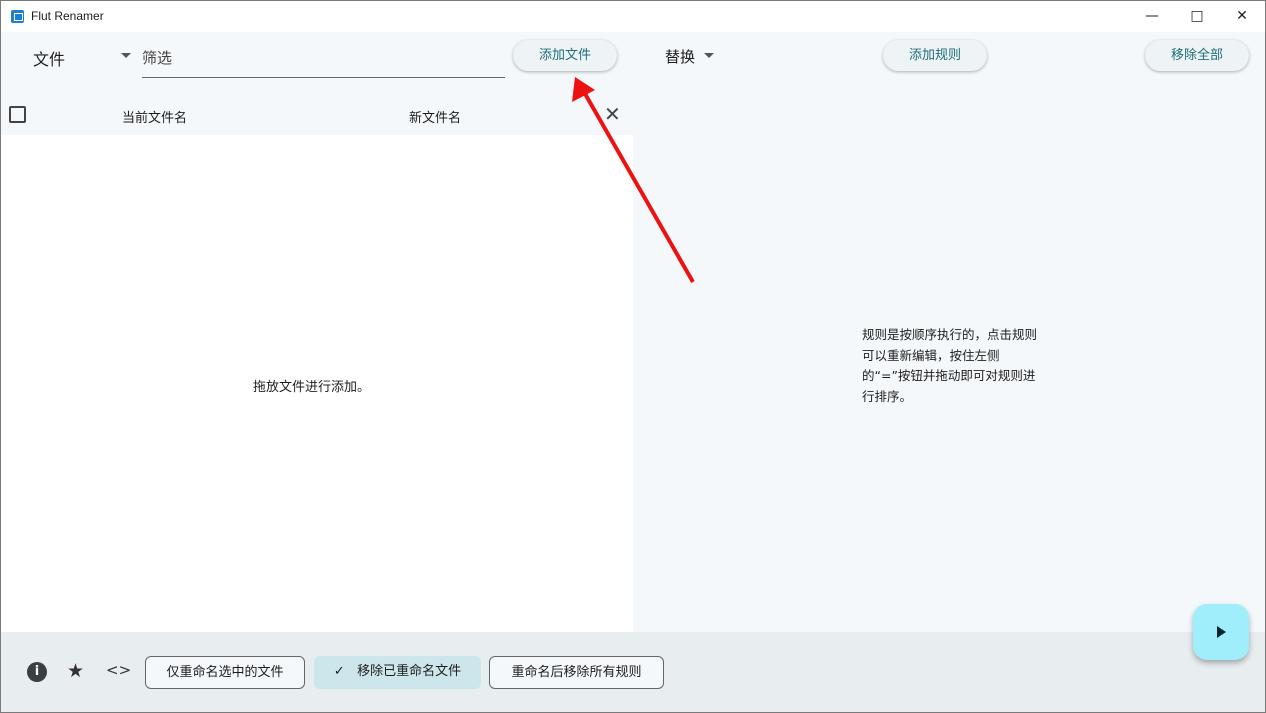  Describe the element at coordinates (583, 89) in the screenshot. I see `annotation-arrow-head` at that location.